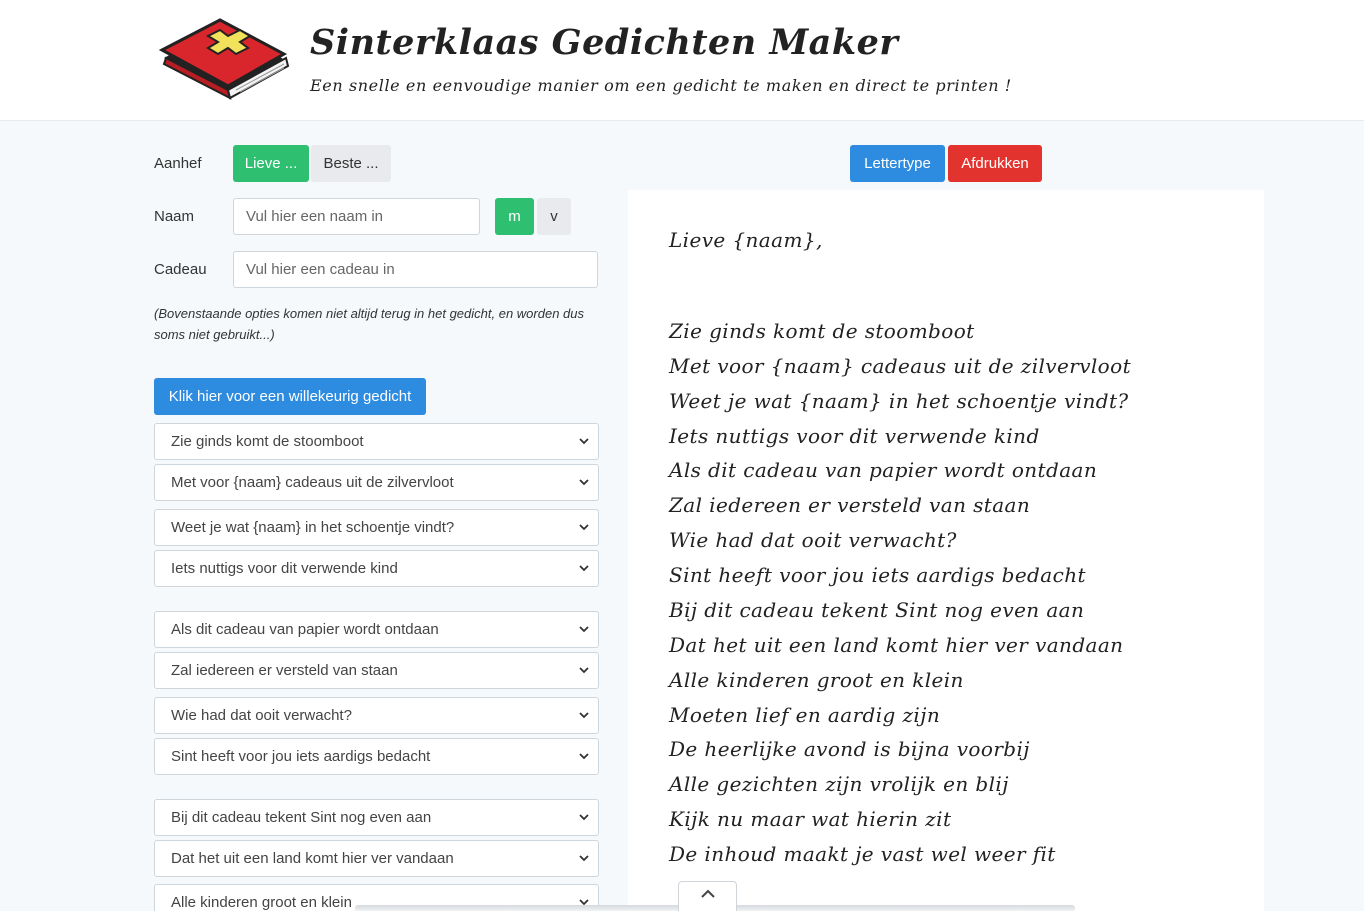  Describe the element at coordinates (224, 59) in the screenshot. I see `red-book-with-cross-icon` at that location.